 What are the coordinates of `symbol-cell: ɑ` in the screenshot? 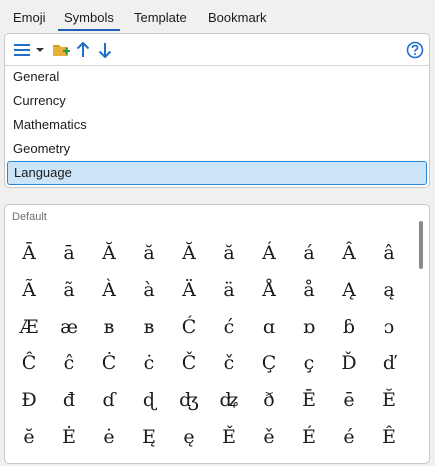 It's located at (269, 326).